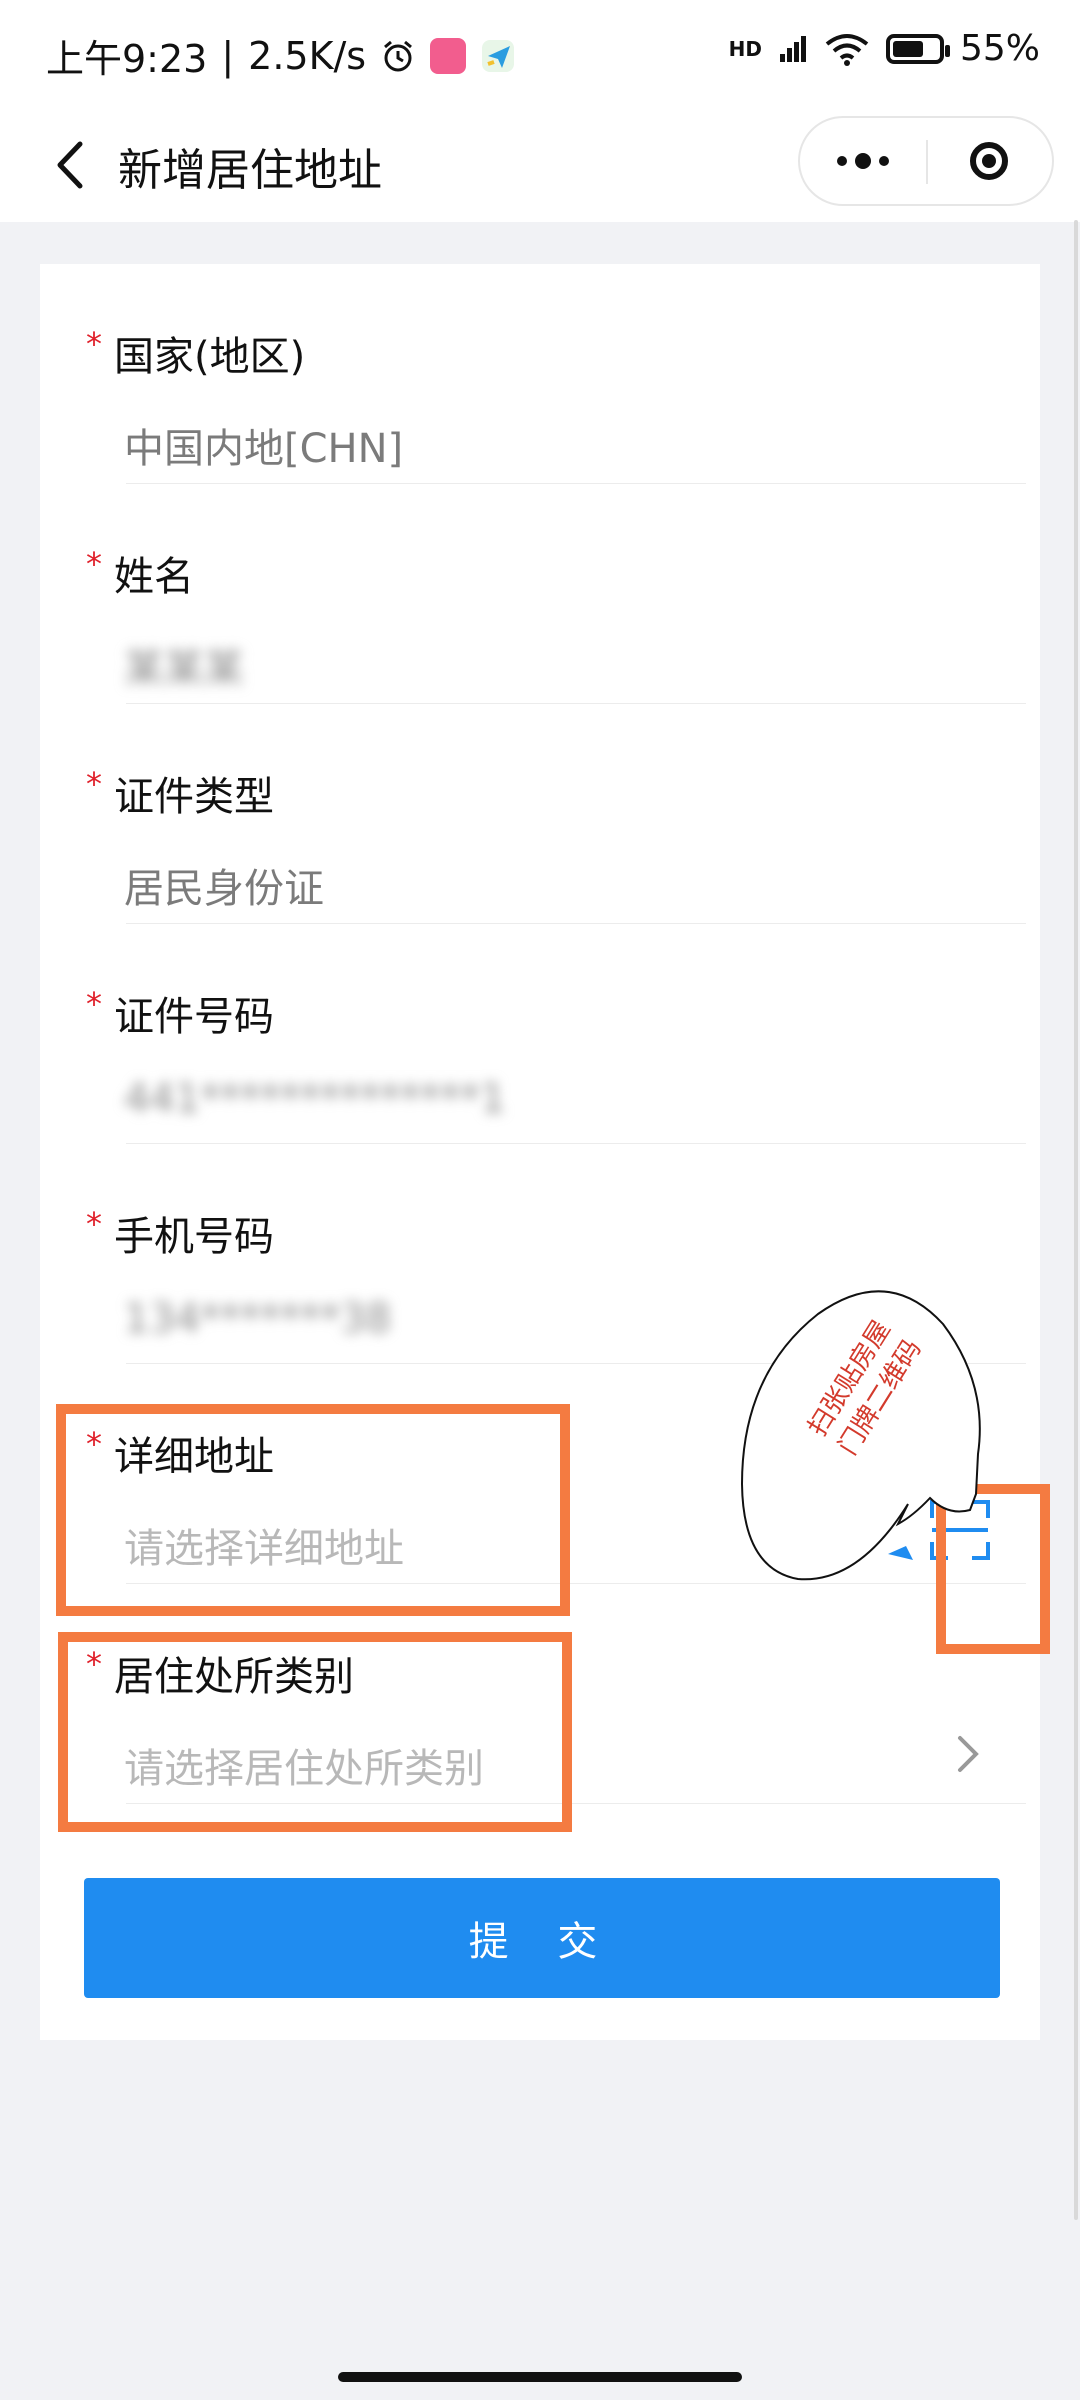  I want to click on chevron-right-icon, so click(968, 1754).